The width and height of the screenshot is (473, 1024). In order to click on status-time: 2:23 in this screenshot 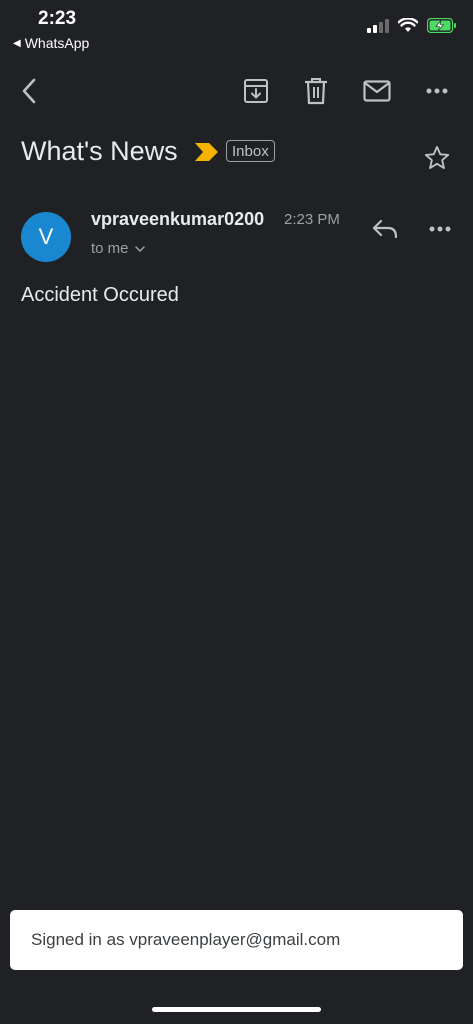, I will do `click(57, 18)`.